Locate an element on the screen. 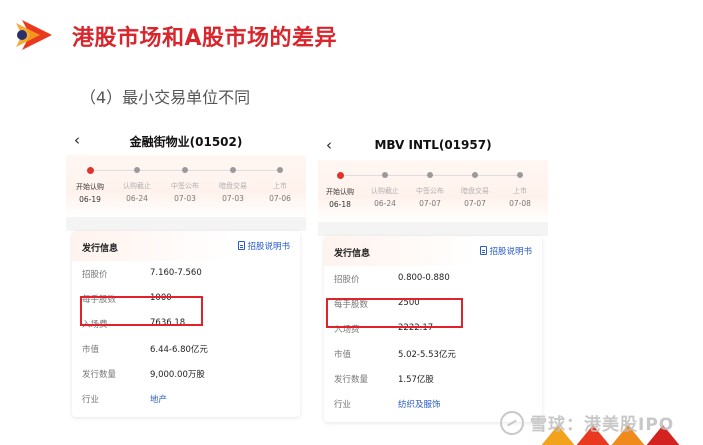 Image resolution: width=703 pixels, height=445 pixels. row-value: 2500 is located at coordinates (409, 303).